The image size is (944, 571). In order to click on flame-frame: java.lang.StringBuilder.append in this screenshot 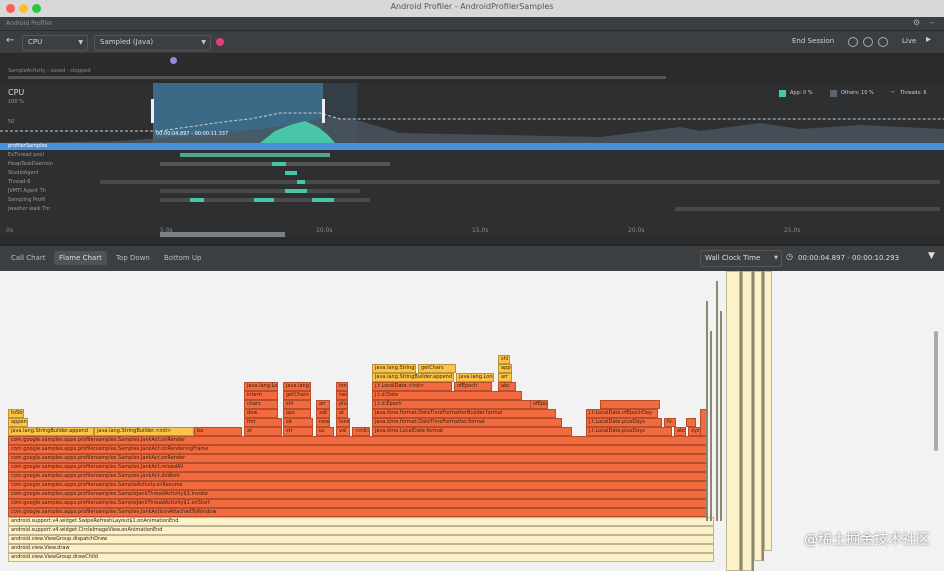, I will do `click(413, 377)`.